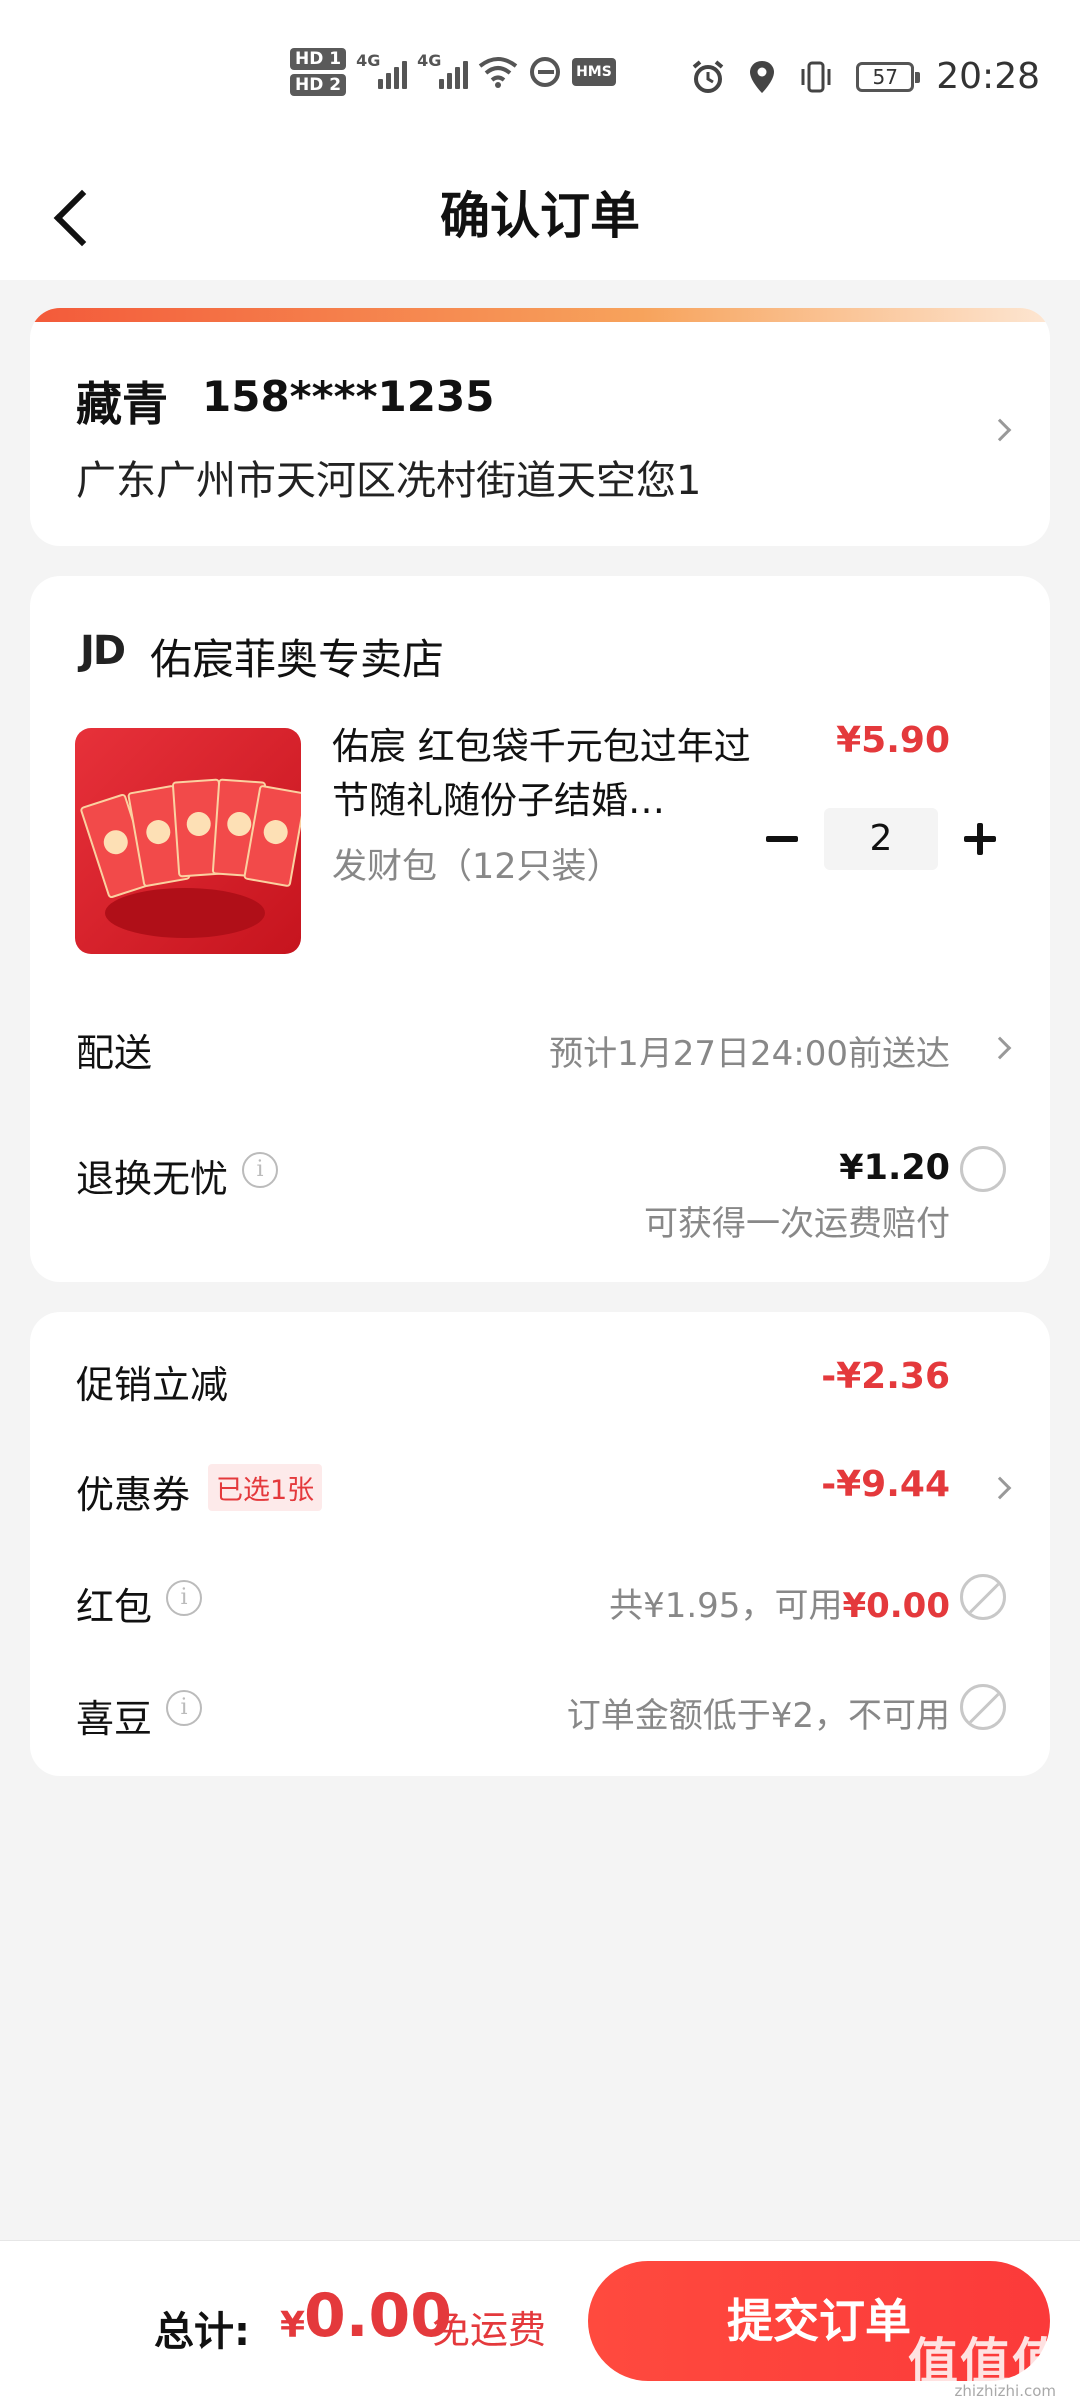  What do you see at coordinates (498, 72) in the screenshot?
I see `wifi-icon` at bounding box center [498, 72].